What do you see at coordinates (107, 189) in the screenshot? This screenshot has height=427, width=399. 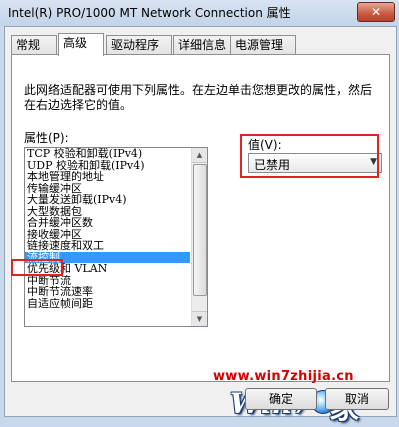 I see `list-item: 传输缓冲区` at bounding box center [107, 189].